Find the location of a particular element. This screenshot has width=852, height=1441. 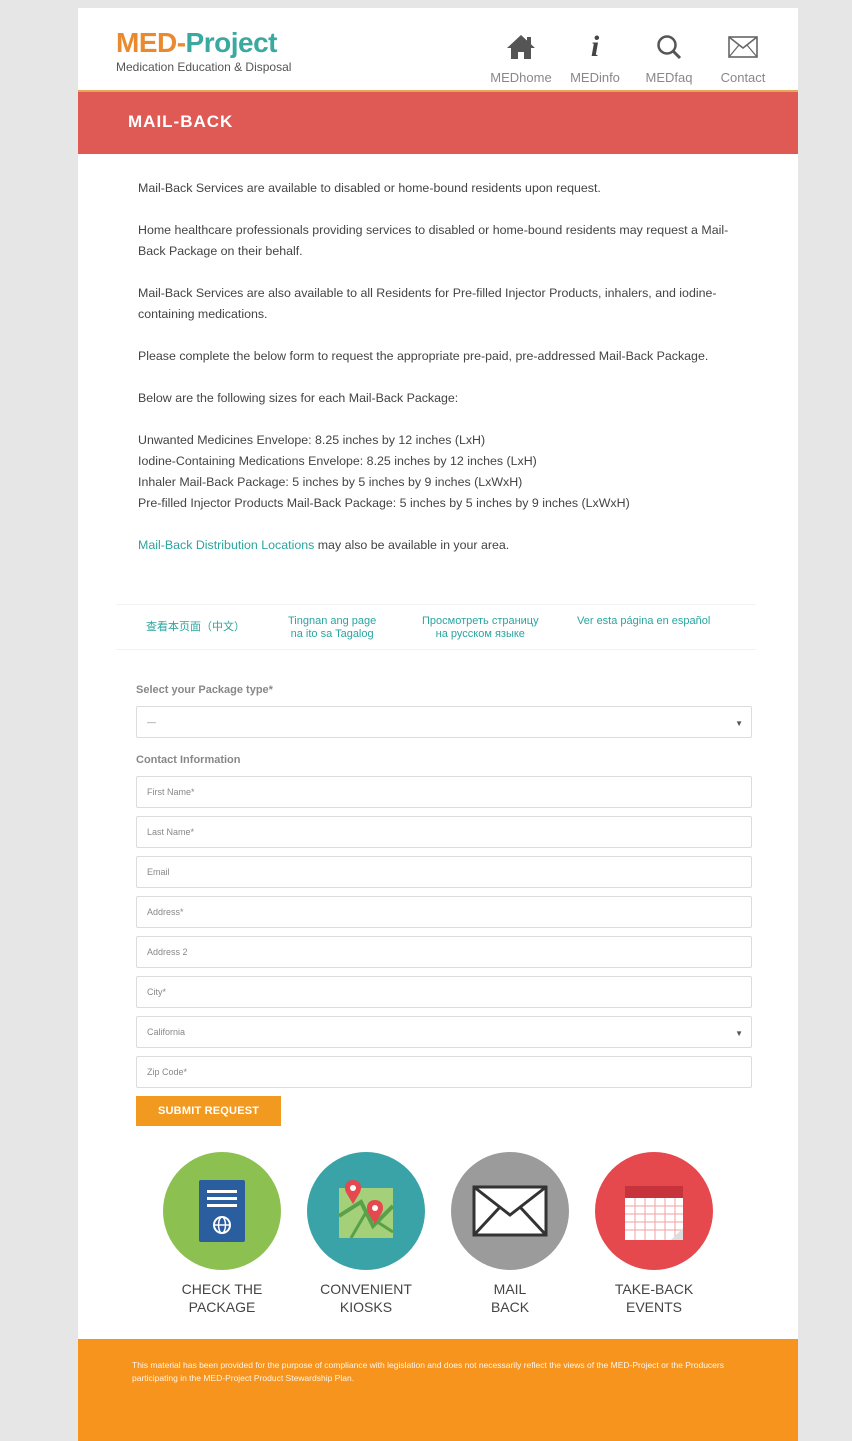

search-icon is located at coordinates (669, 47).